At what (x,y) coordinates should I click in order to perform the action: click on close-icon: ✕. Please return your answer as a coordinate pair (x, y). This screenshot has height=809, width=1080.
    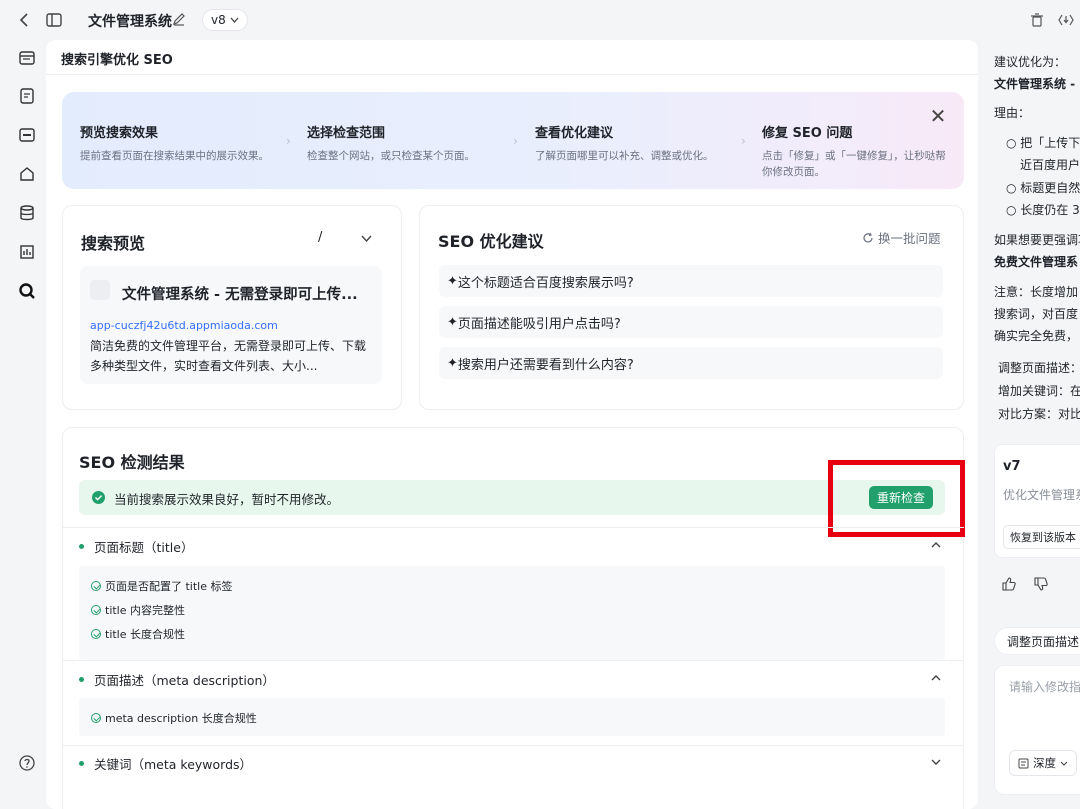
    Looking at the image, I should click on (938, 116).